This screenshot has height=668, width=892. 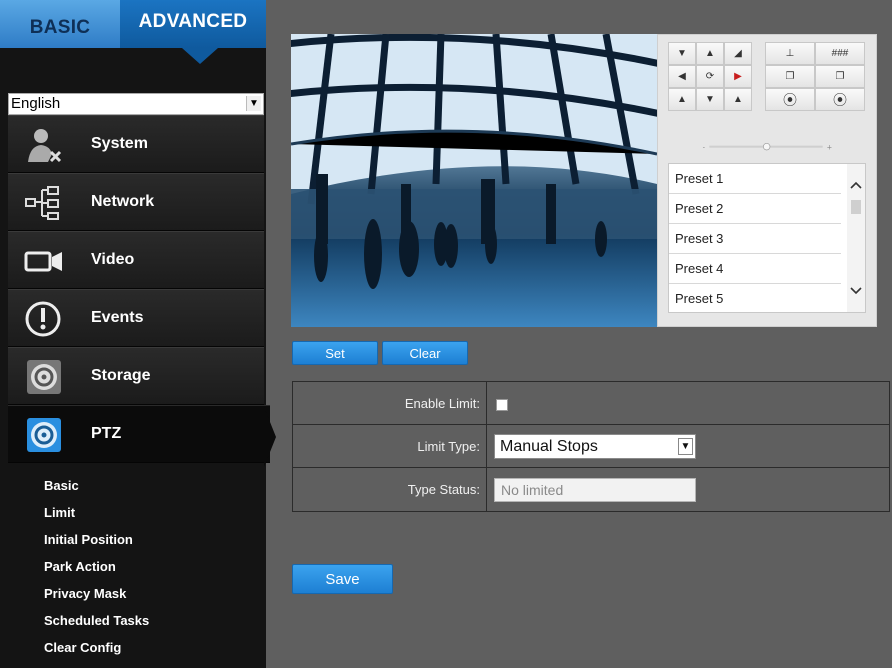 What do you see at coordinates (335, 353) in the screenshot?
I see `set-button: Set` at bounding box center [335, 353].